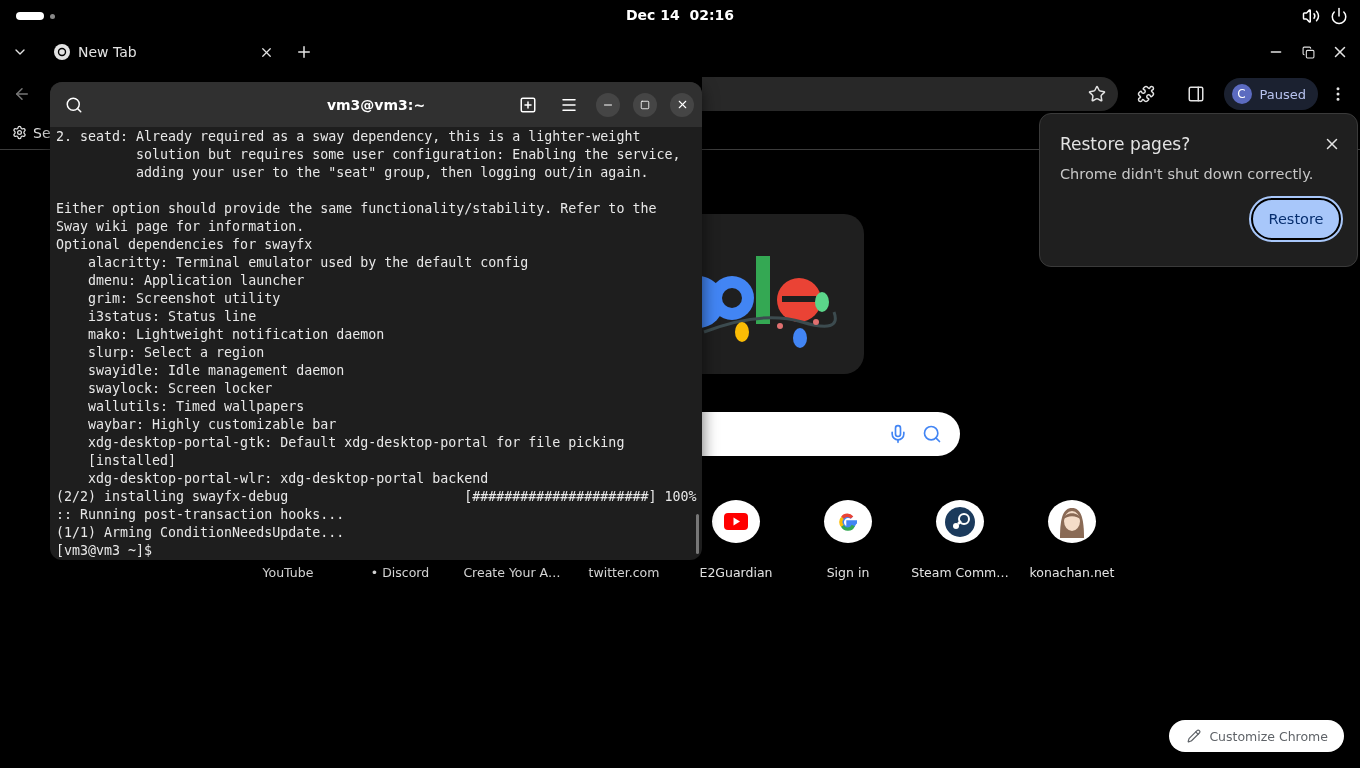 The image size is (1360, 768). I want to click on profile-chip: C Paused, so click(1270, 94).